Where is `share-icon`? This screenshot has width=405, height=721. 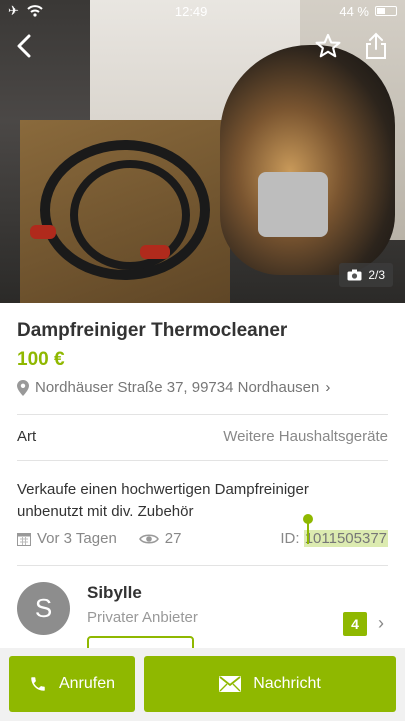 share-icon is located at coordinates (376, 45).